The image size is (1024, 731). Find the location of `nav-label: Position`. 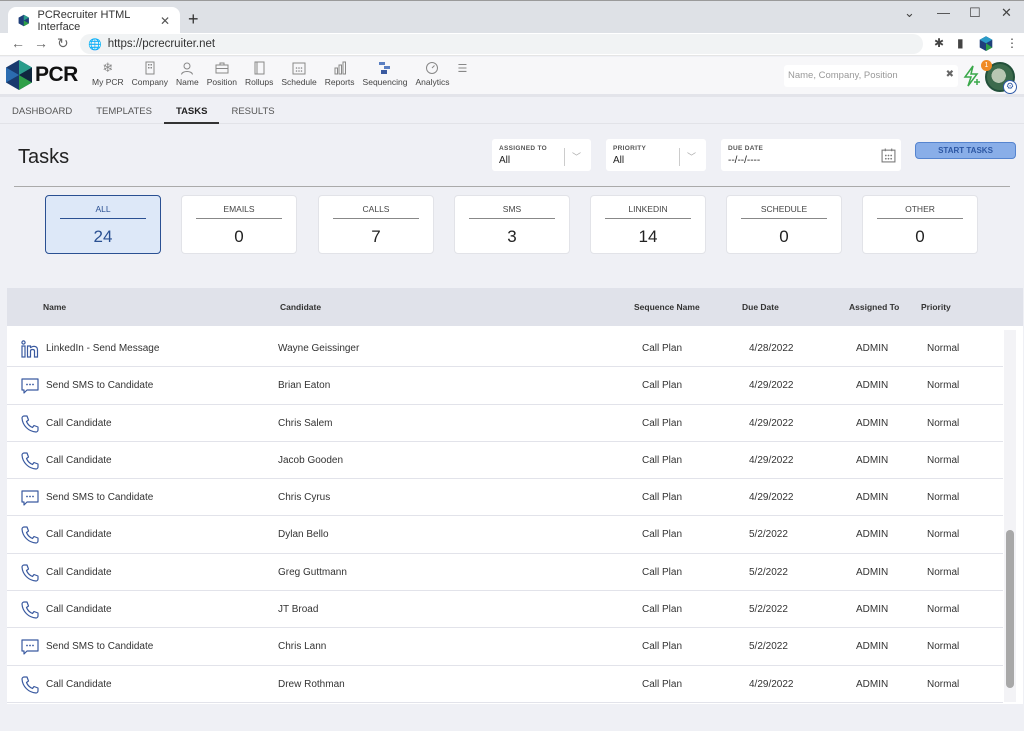

nav-label: Position is located at coordinates (221, 82).